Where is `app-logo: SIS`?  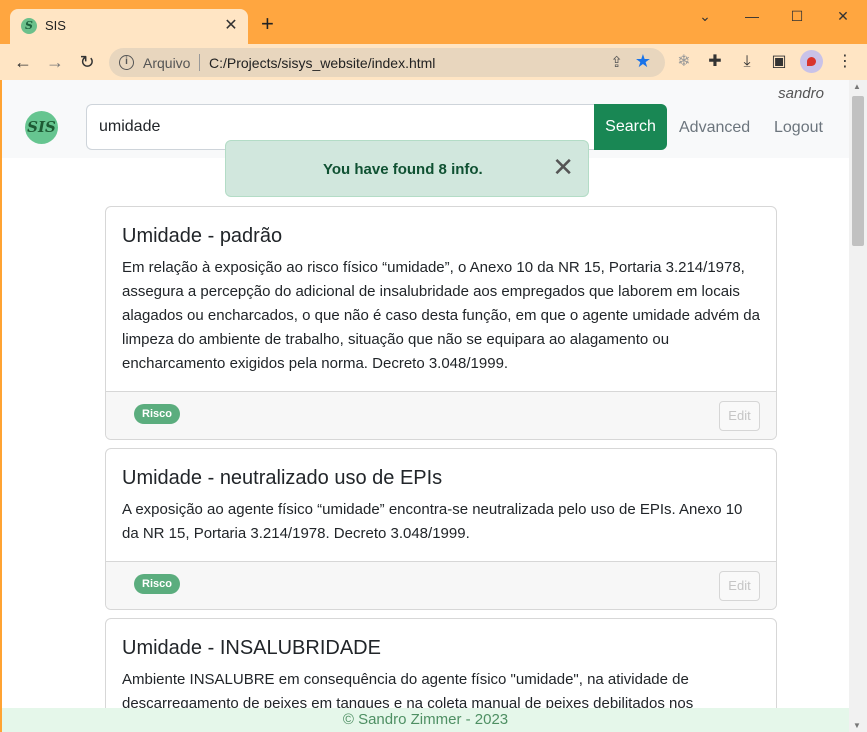
app-logo: SIS is located at coordinates (41, 127).